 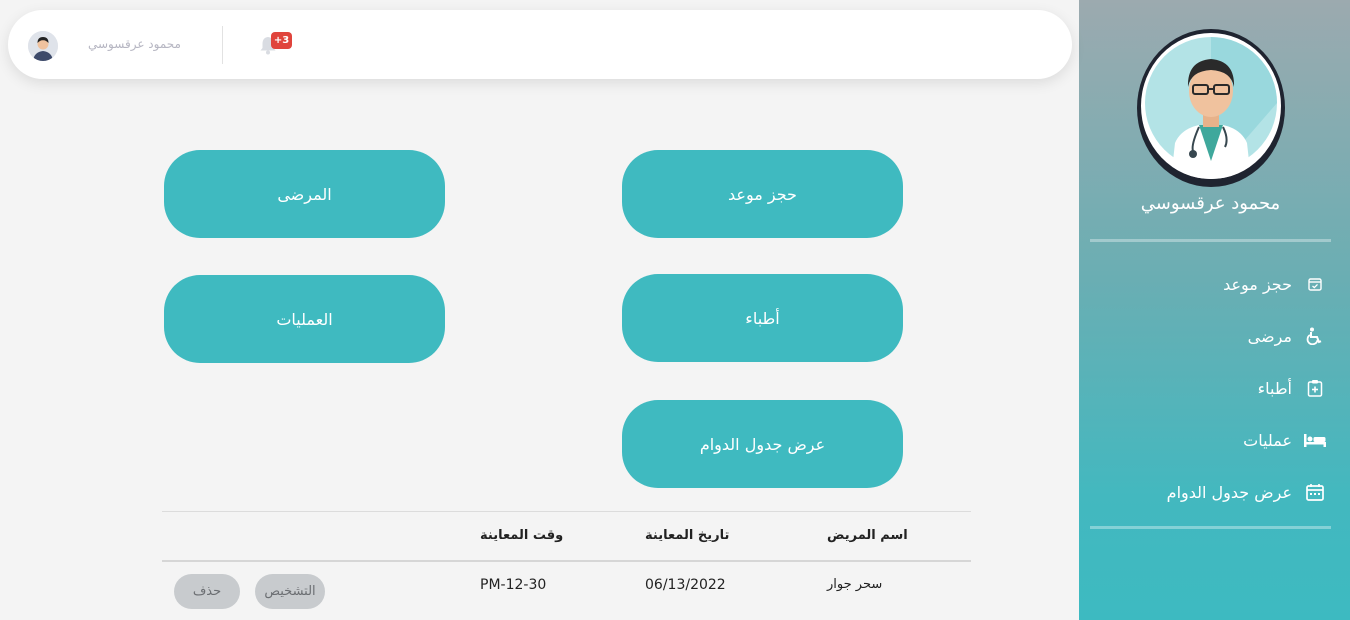 What do you see at coordinates (1206, 336) in the screenshot?
I see `sidebar-item-patients: مرضى` at bounding box center [1206, 336].